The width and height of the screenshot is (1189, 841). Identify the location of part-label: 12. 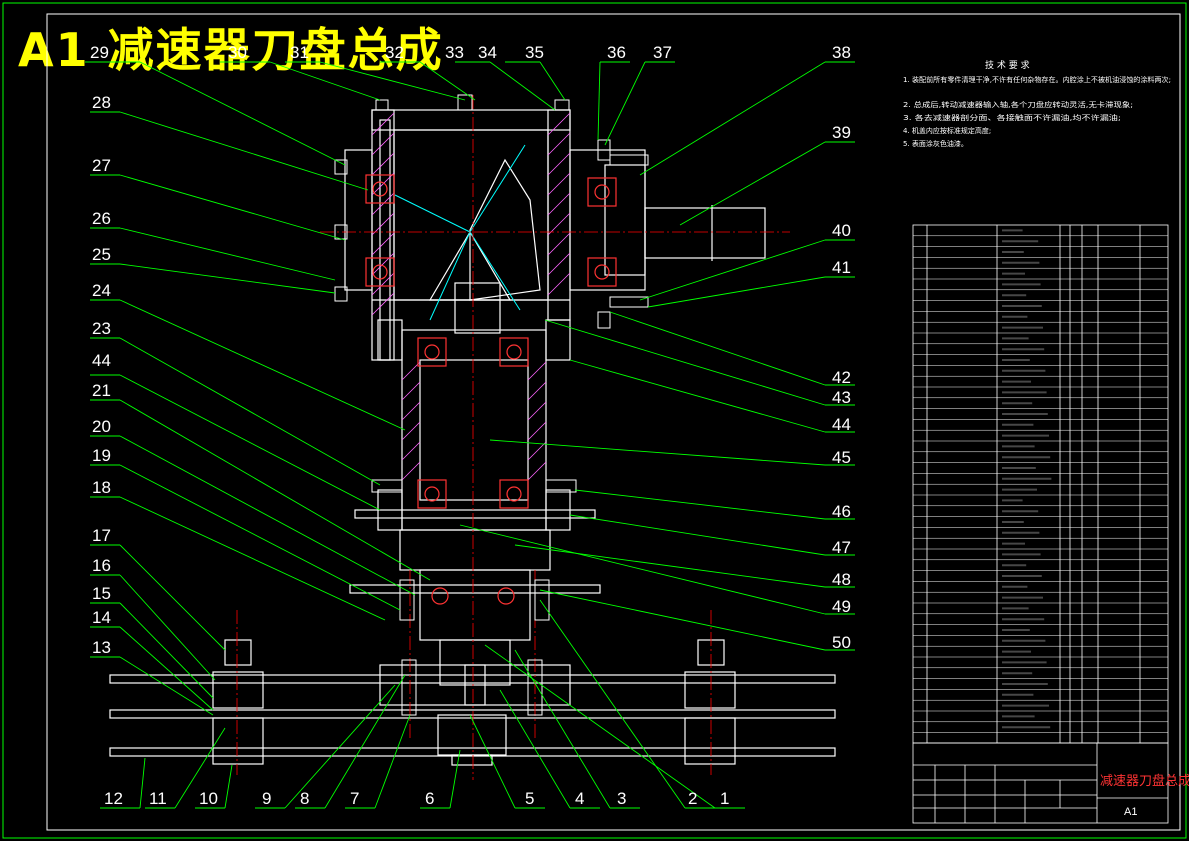
(113, 798).